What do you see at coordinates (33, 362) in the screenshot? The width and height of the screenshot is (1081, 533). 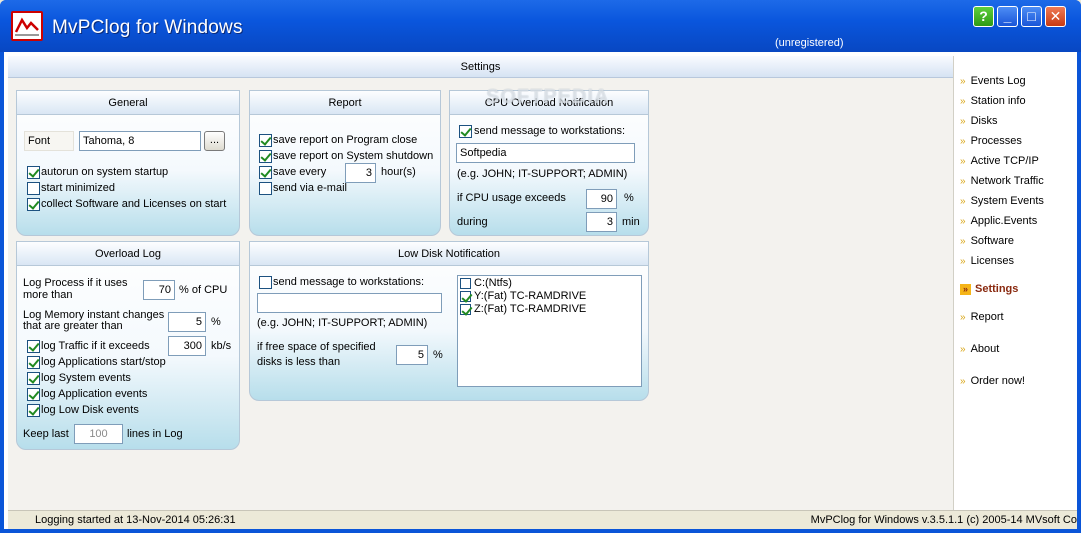 I see `log-apps-checkbox` at bounding box center [33, 362].